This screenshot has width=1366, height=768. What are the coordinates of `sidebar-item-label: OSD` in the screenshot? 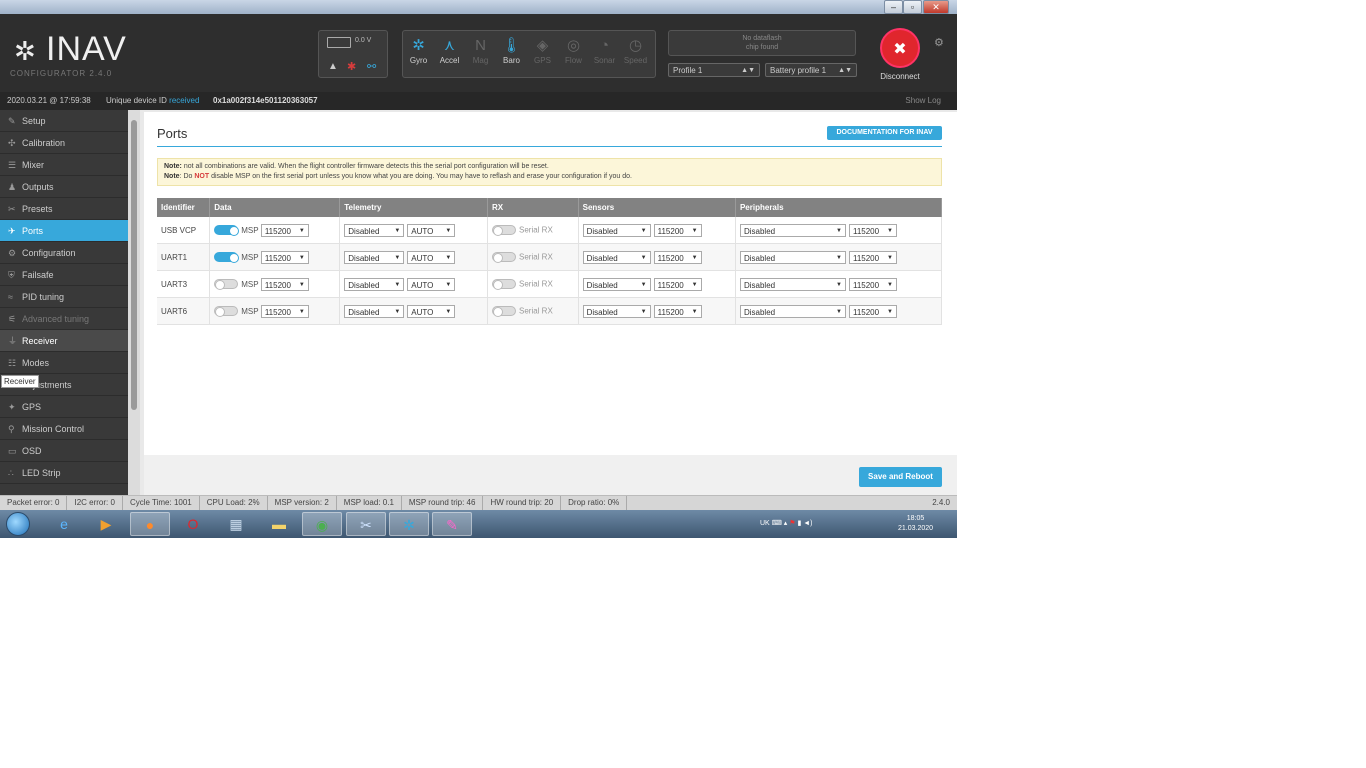 It's located at (32, 451).